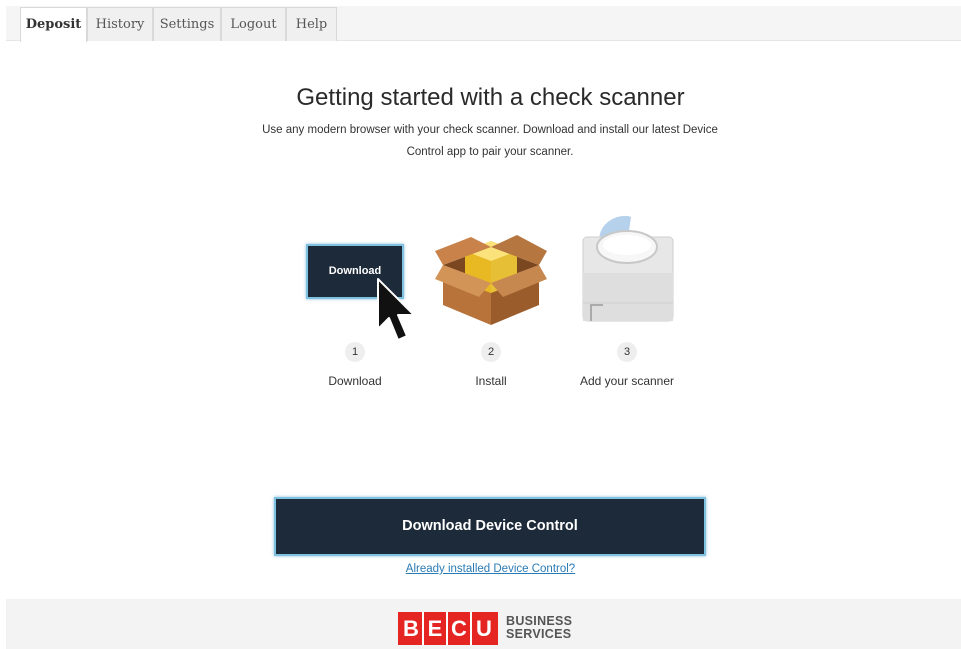 Image resolution: width=961 pixels, height=649 pixels. What do you see at coordinates (627, 352) in the screenshot?
I see `step-number-3: 3` at bounding box center [627, 352].